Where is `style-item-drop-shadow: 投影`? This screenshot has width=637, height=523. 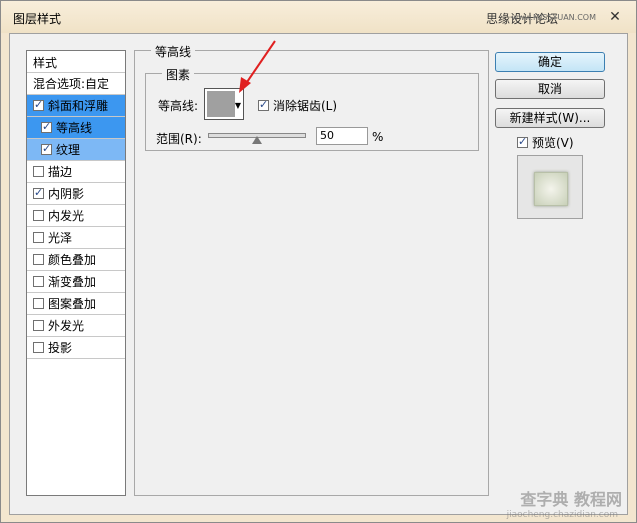 style-item-drop-shadow: 投影 is located at coordinates (76, 348).